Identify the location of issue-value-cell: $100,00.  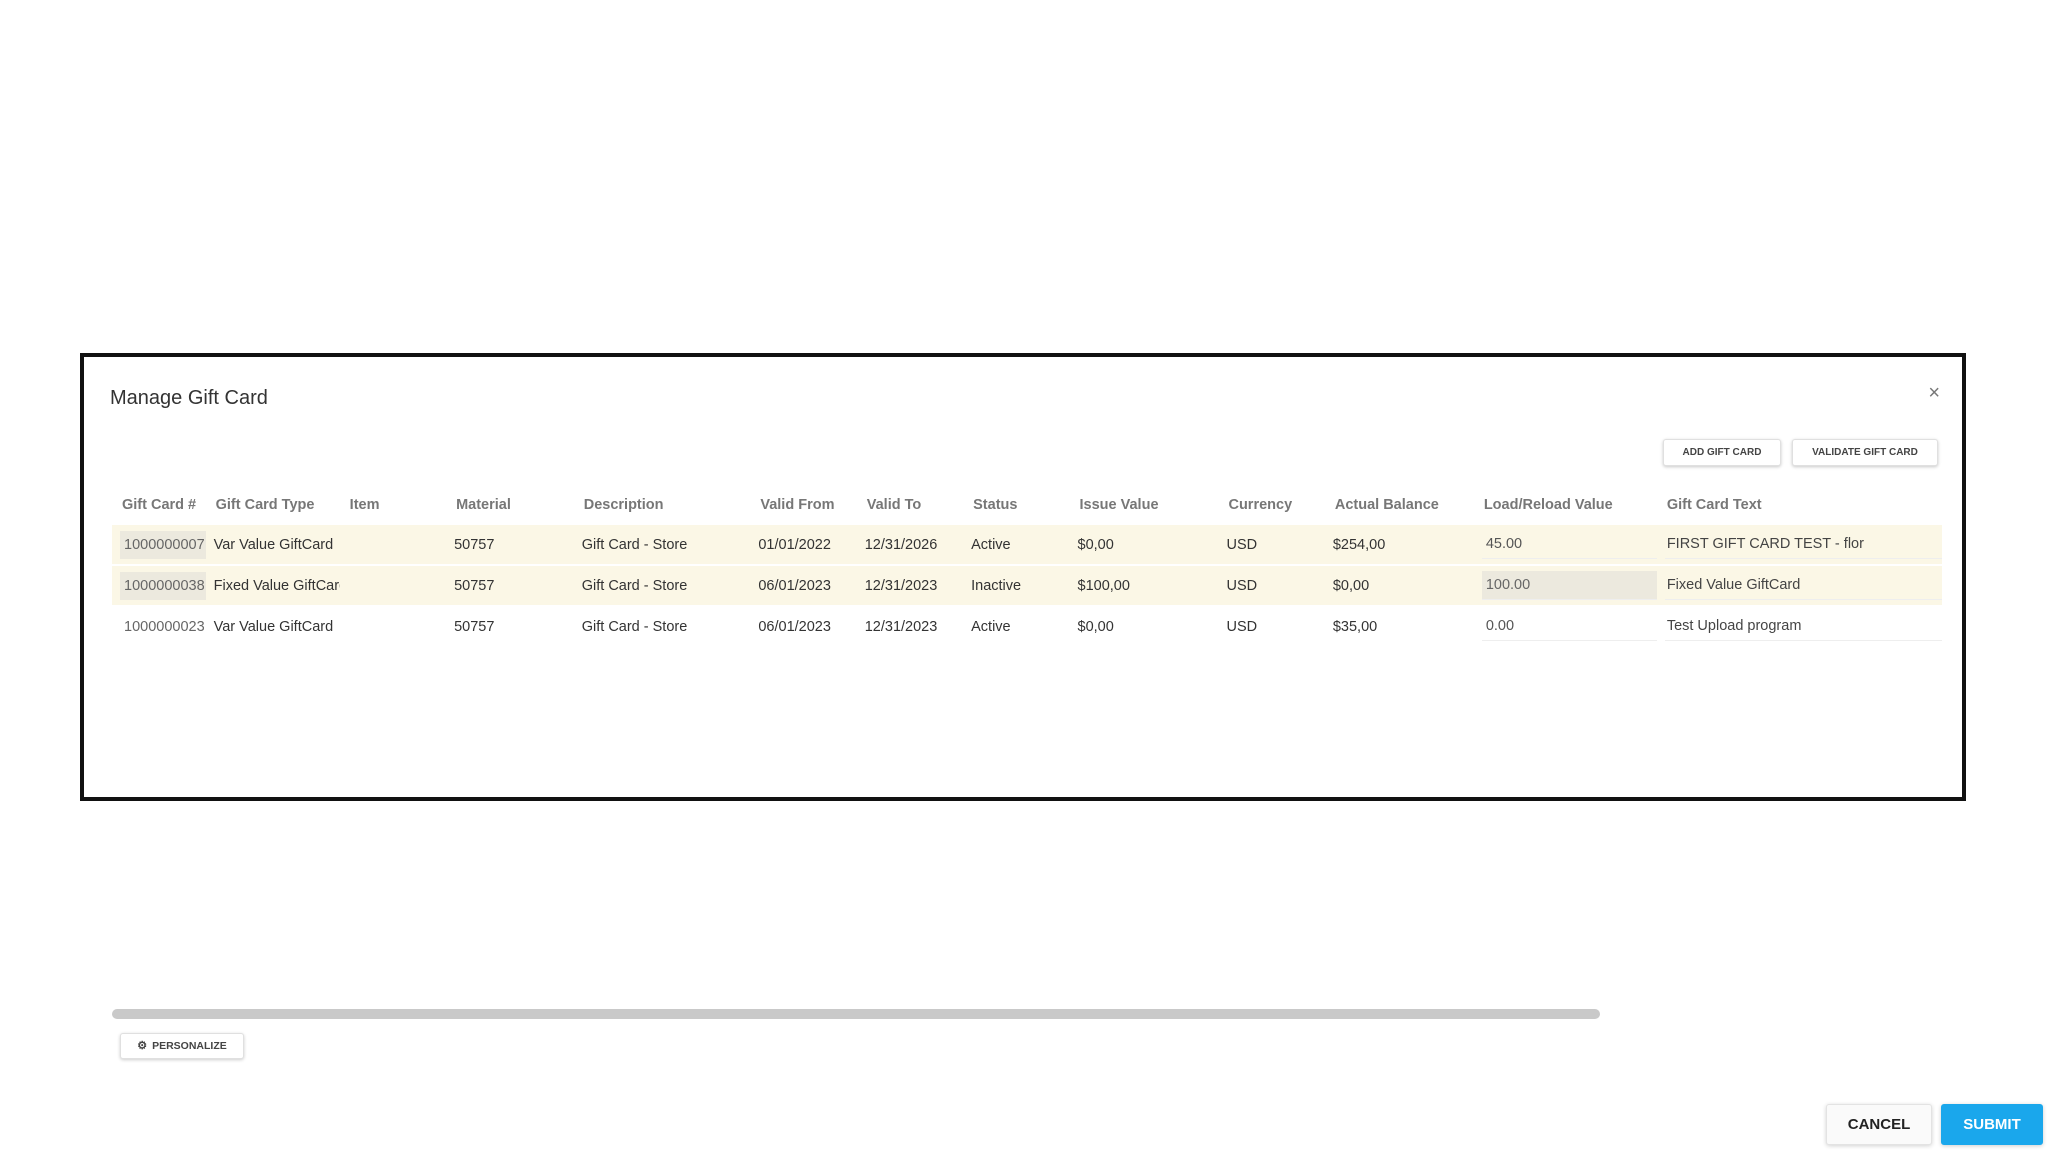
(1144, 586).